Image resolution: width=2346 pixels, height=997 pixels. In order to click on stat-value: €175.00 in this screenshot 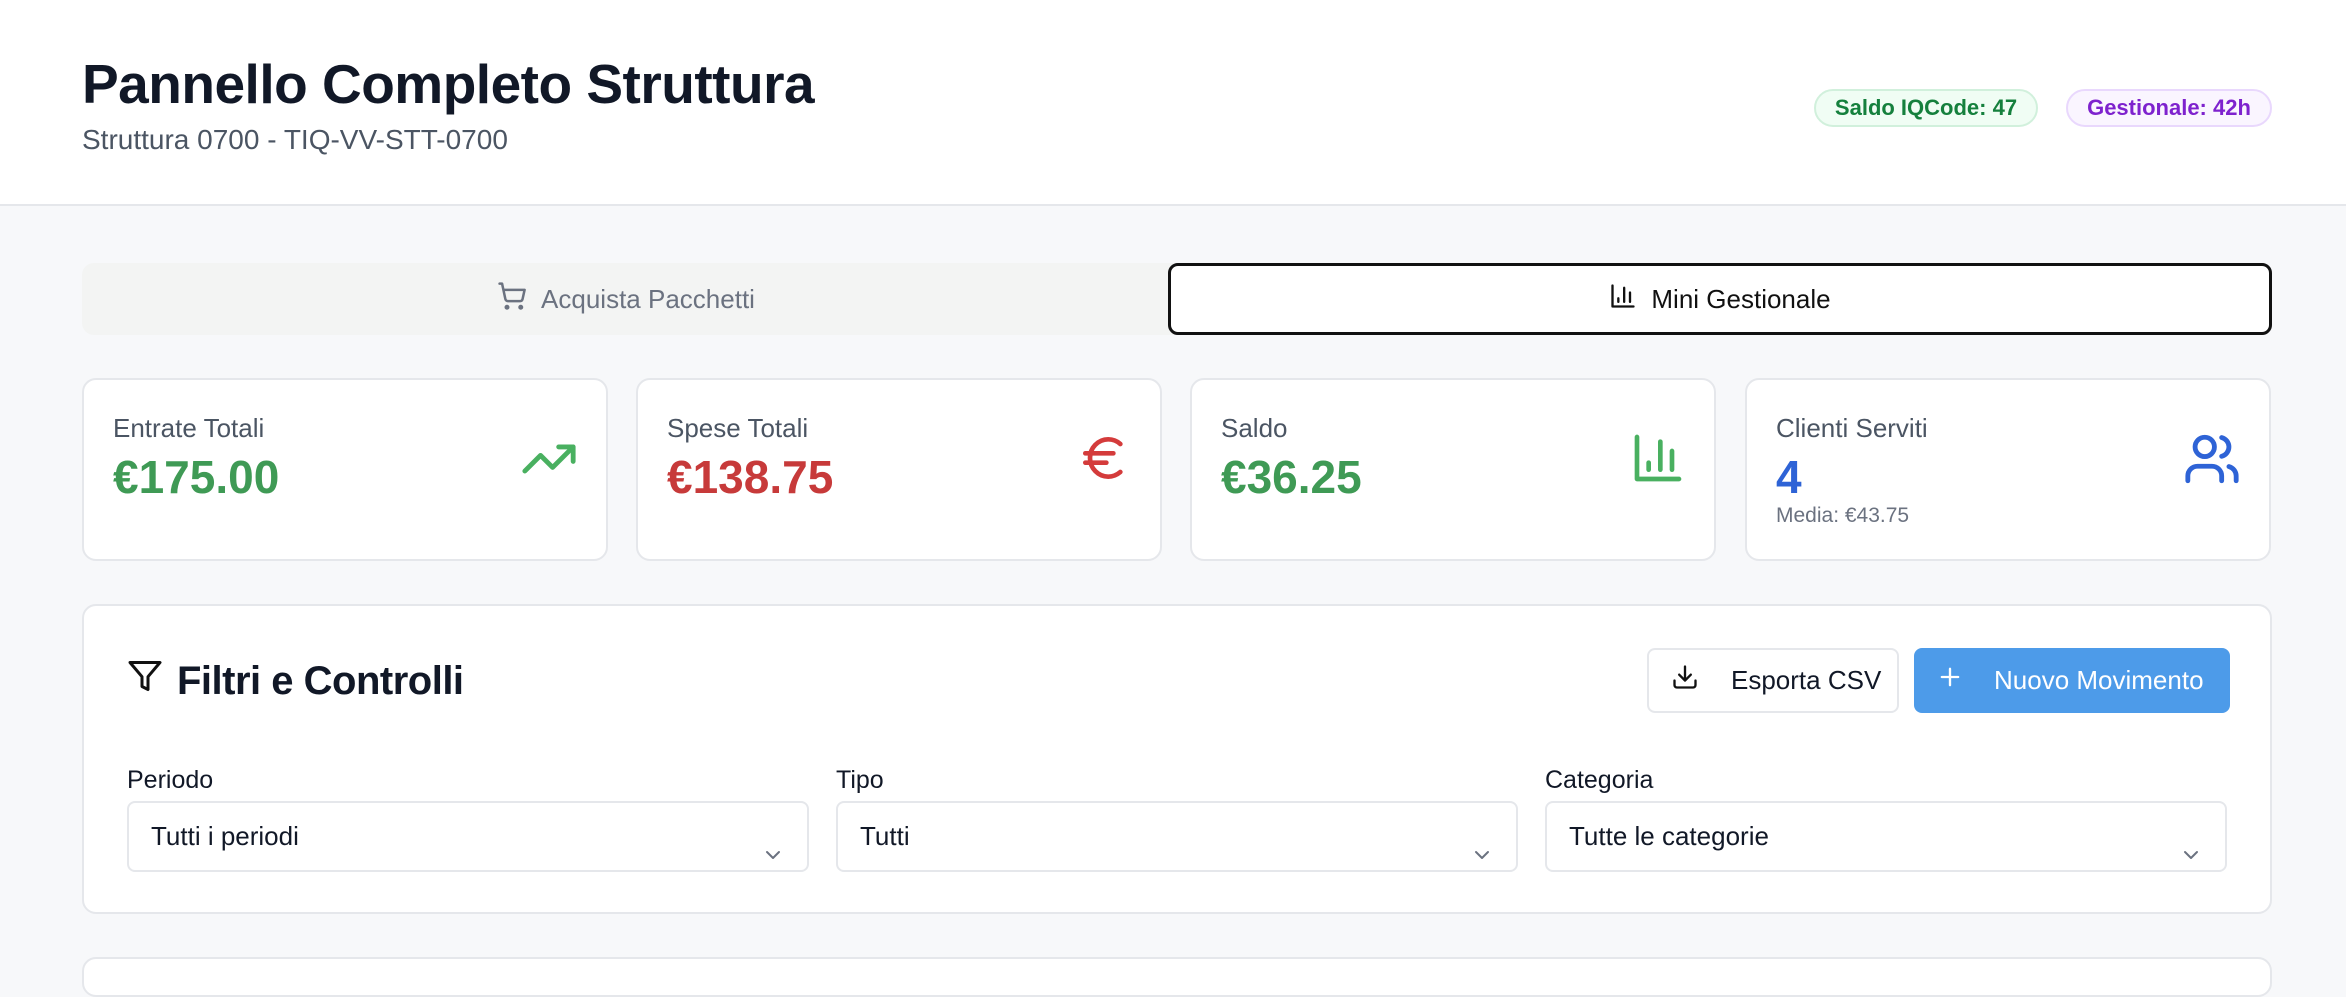, I will do `click(196, 477)`.